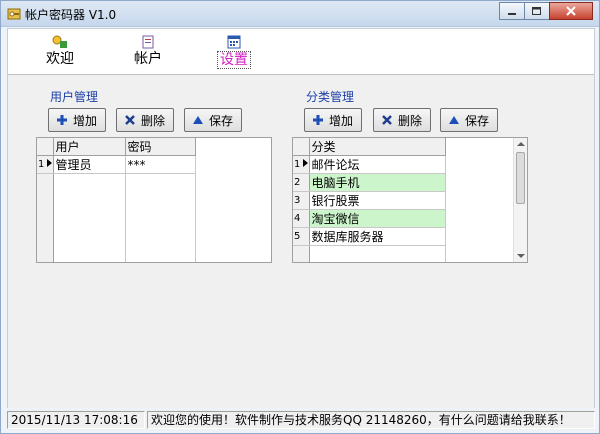 The image size is (600, 434). What do you see at coordinates (300, 14) in the screenshot?
I see `title-bar: 帐户密码器 V1.0` at bounding box center [300, 14].